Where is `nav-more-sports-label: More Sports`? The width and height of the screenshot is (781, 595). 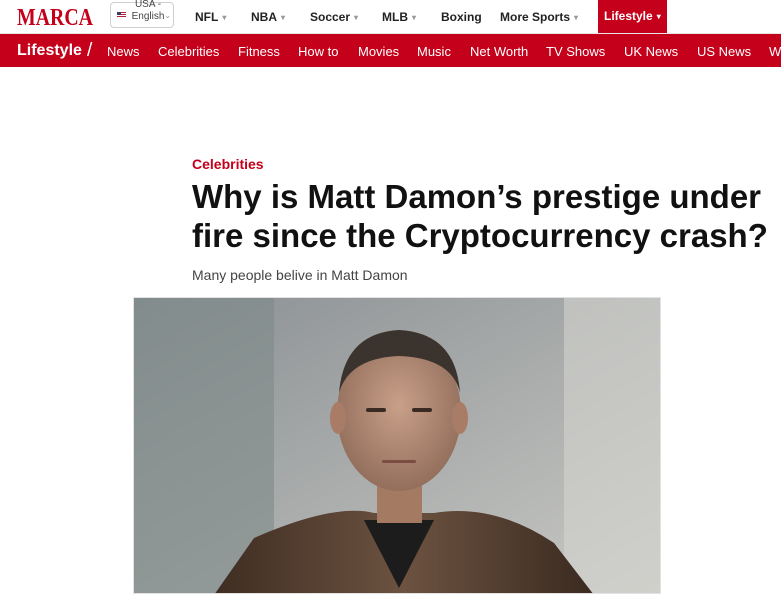
nav-more-sports-label: More Sports is located at coordinates (535, 17).